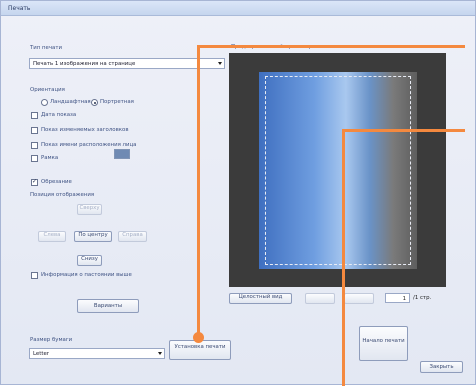  Describe the element at coordinates (34, 145) in the screenshot. I see `face-location-checkbox` at that location.